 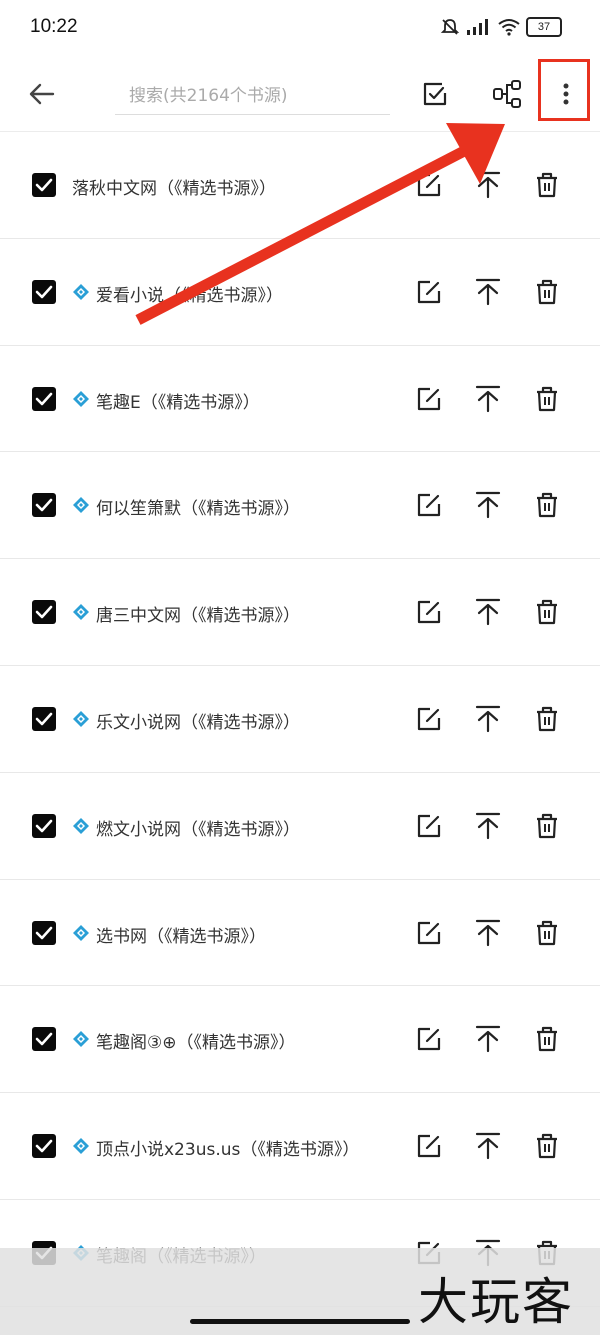 I want to click on source-row-0: 落秋中文网（《精选书源》）, so click(x=300, y=185).